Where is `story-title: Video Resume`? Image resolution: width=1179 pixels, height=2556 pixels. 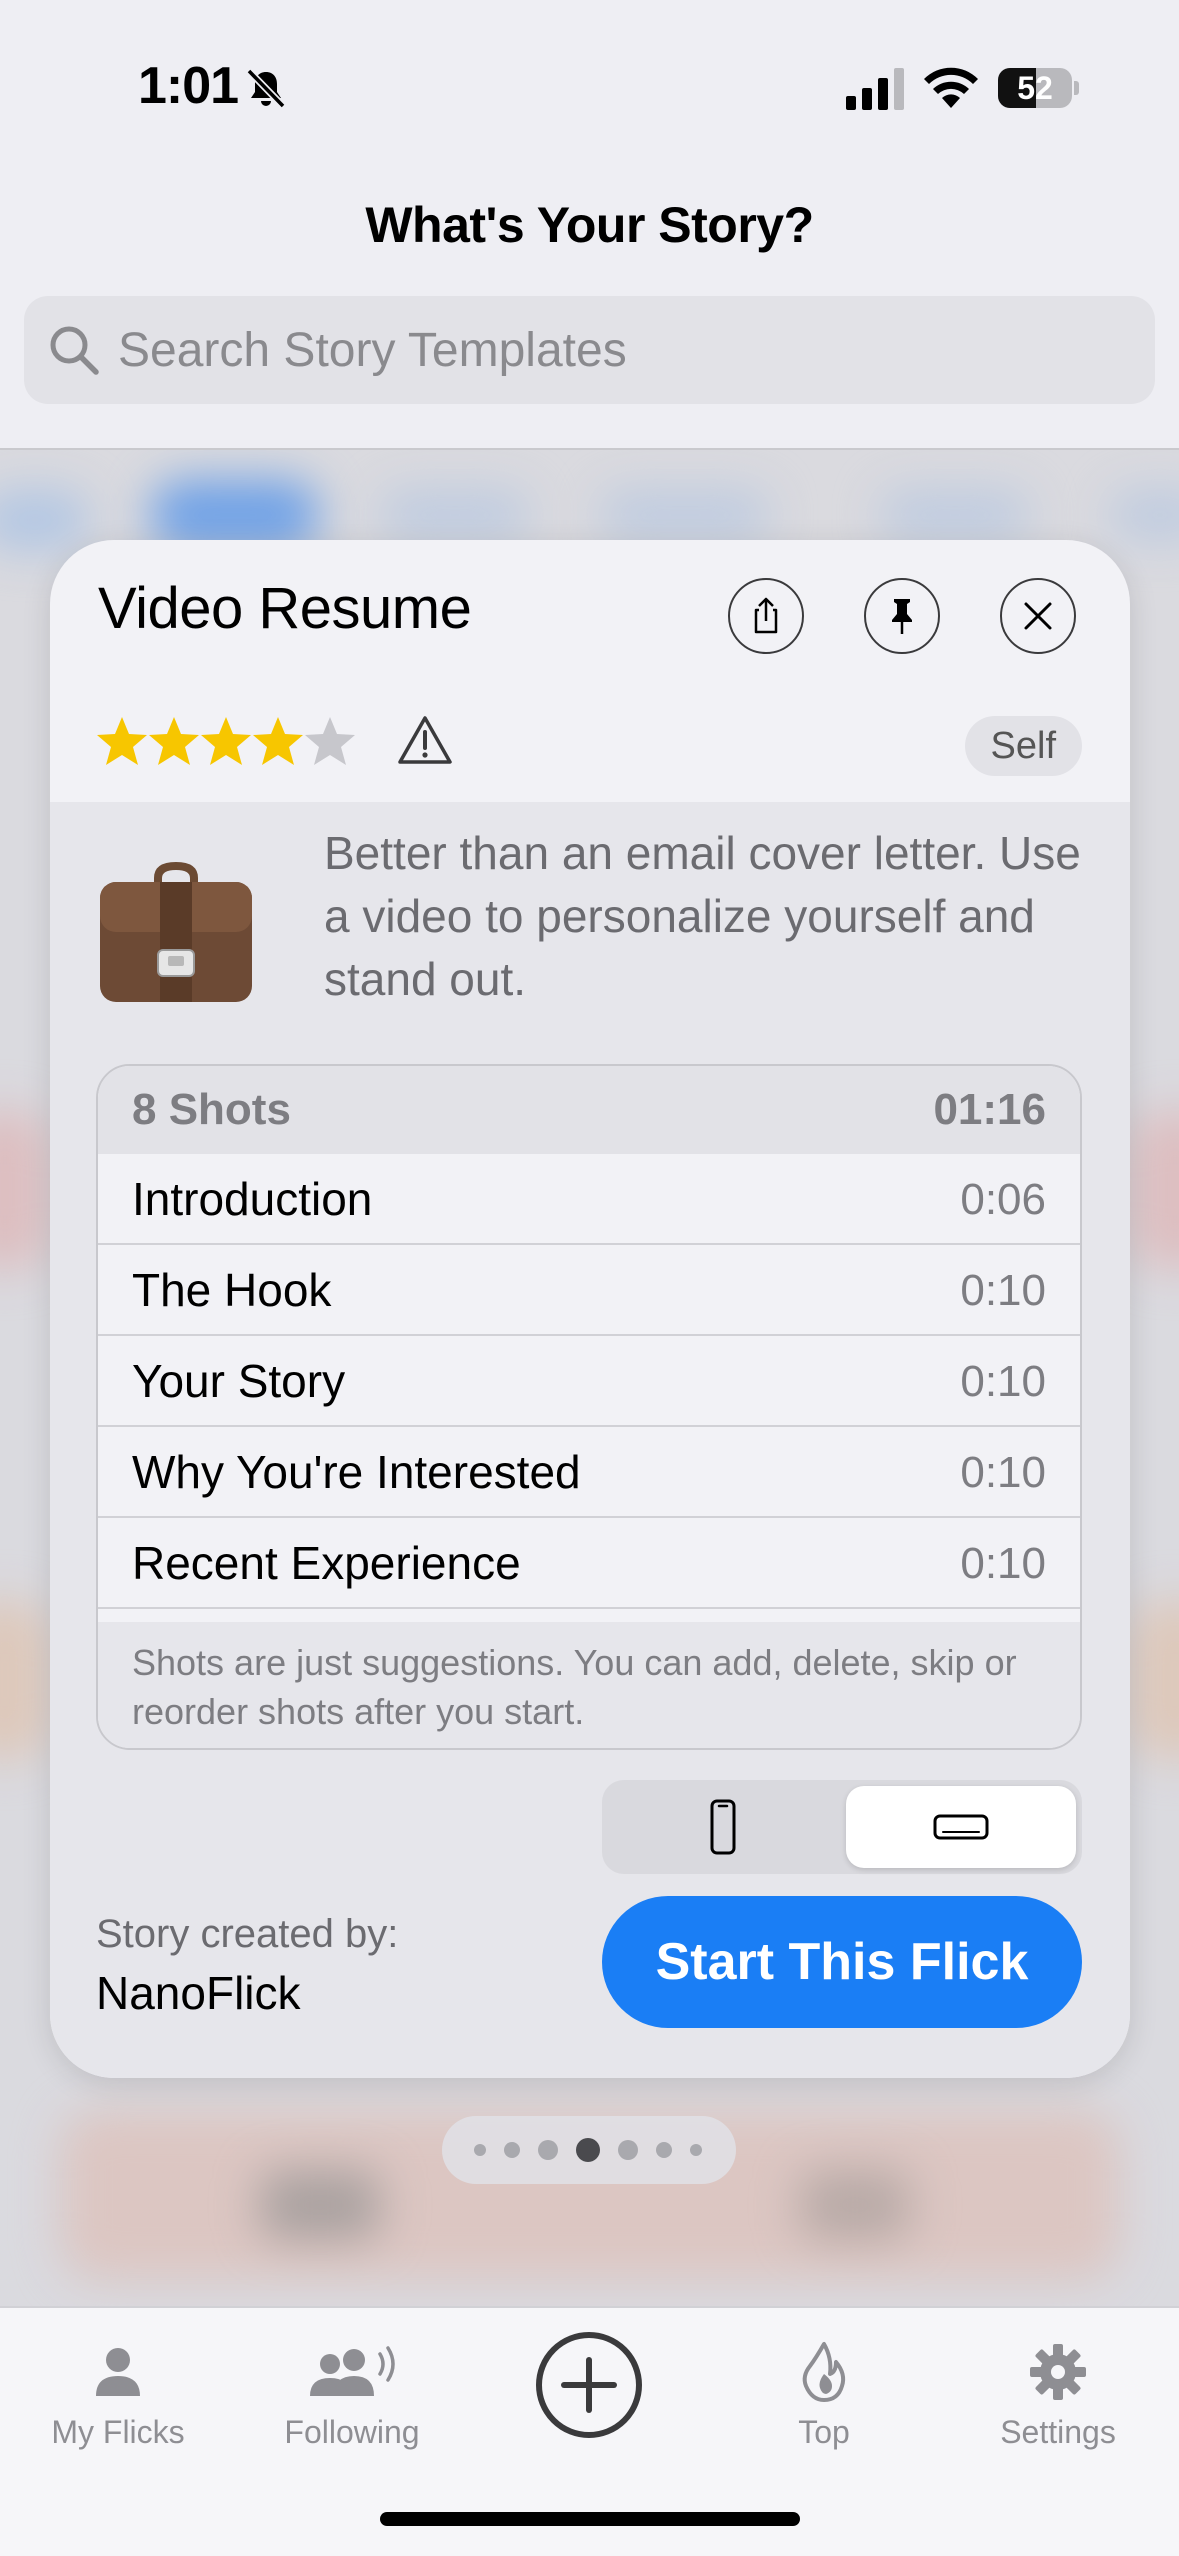
story-title: Video Resume is located at coordinates (285, 608).